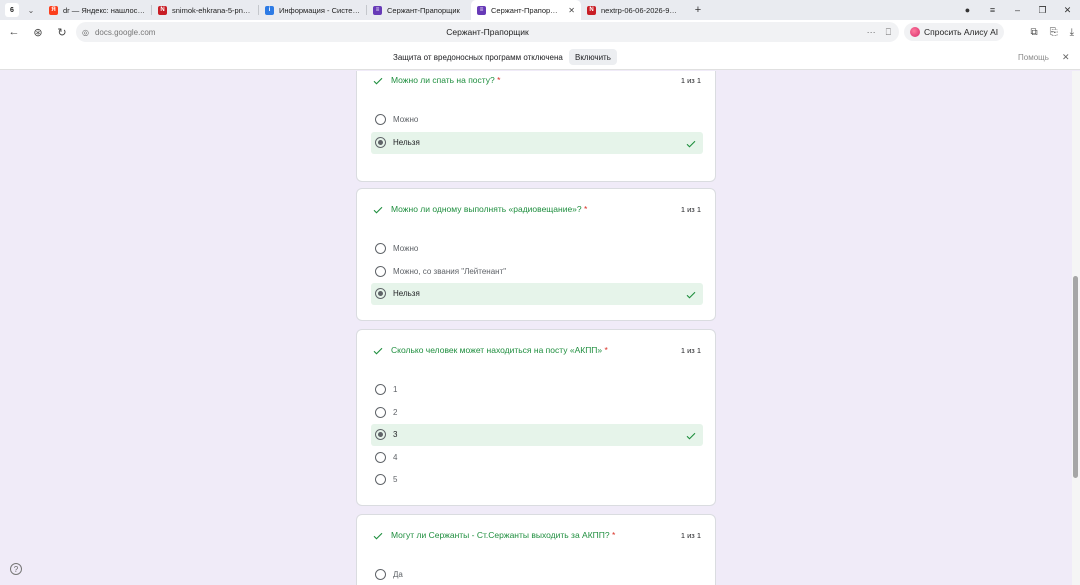  I want to click on chevron-down-icon: ⌄, so click(31, 10).